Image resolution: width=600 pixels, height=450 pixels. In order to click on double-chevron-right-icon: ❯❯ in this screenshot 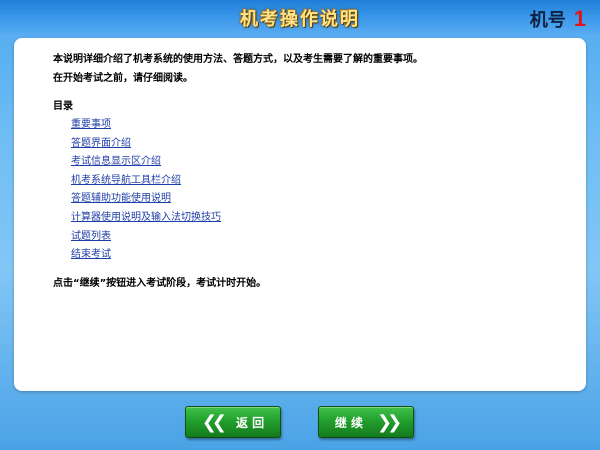, I will do `click(389, 422)`.